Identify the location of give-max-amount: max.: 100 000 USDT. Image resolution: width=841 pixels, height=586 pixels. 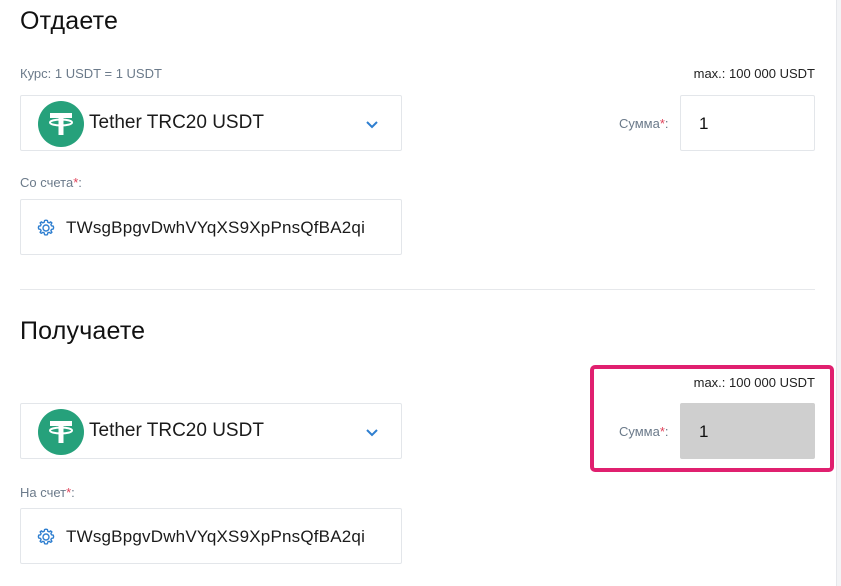
(754, 73).